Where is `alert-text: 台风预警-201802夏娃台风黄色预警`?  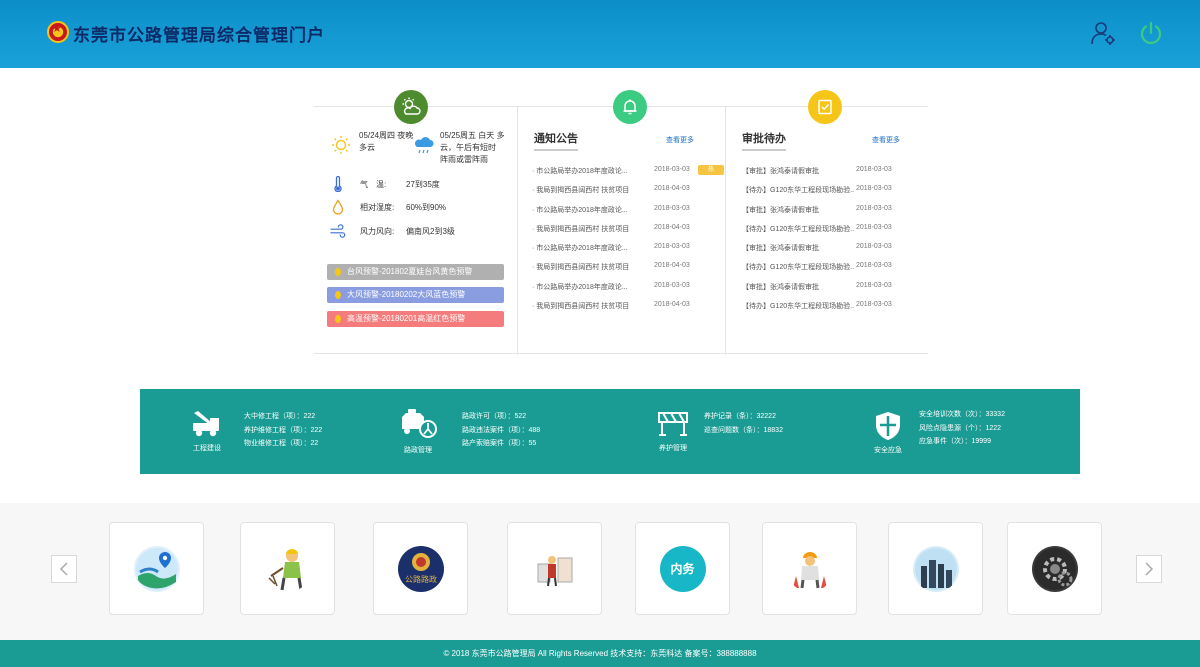 alert-text: 台风预警-201802夏娃台风黄色预警 is located at coordinates (410, 271).